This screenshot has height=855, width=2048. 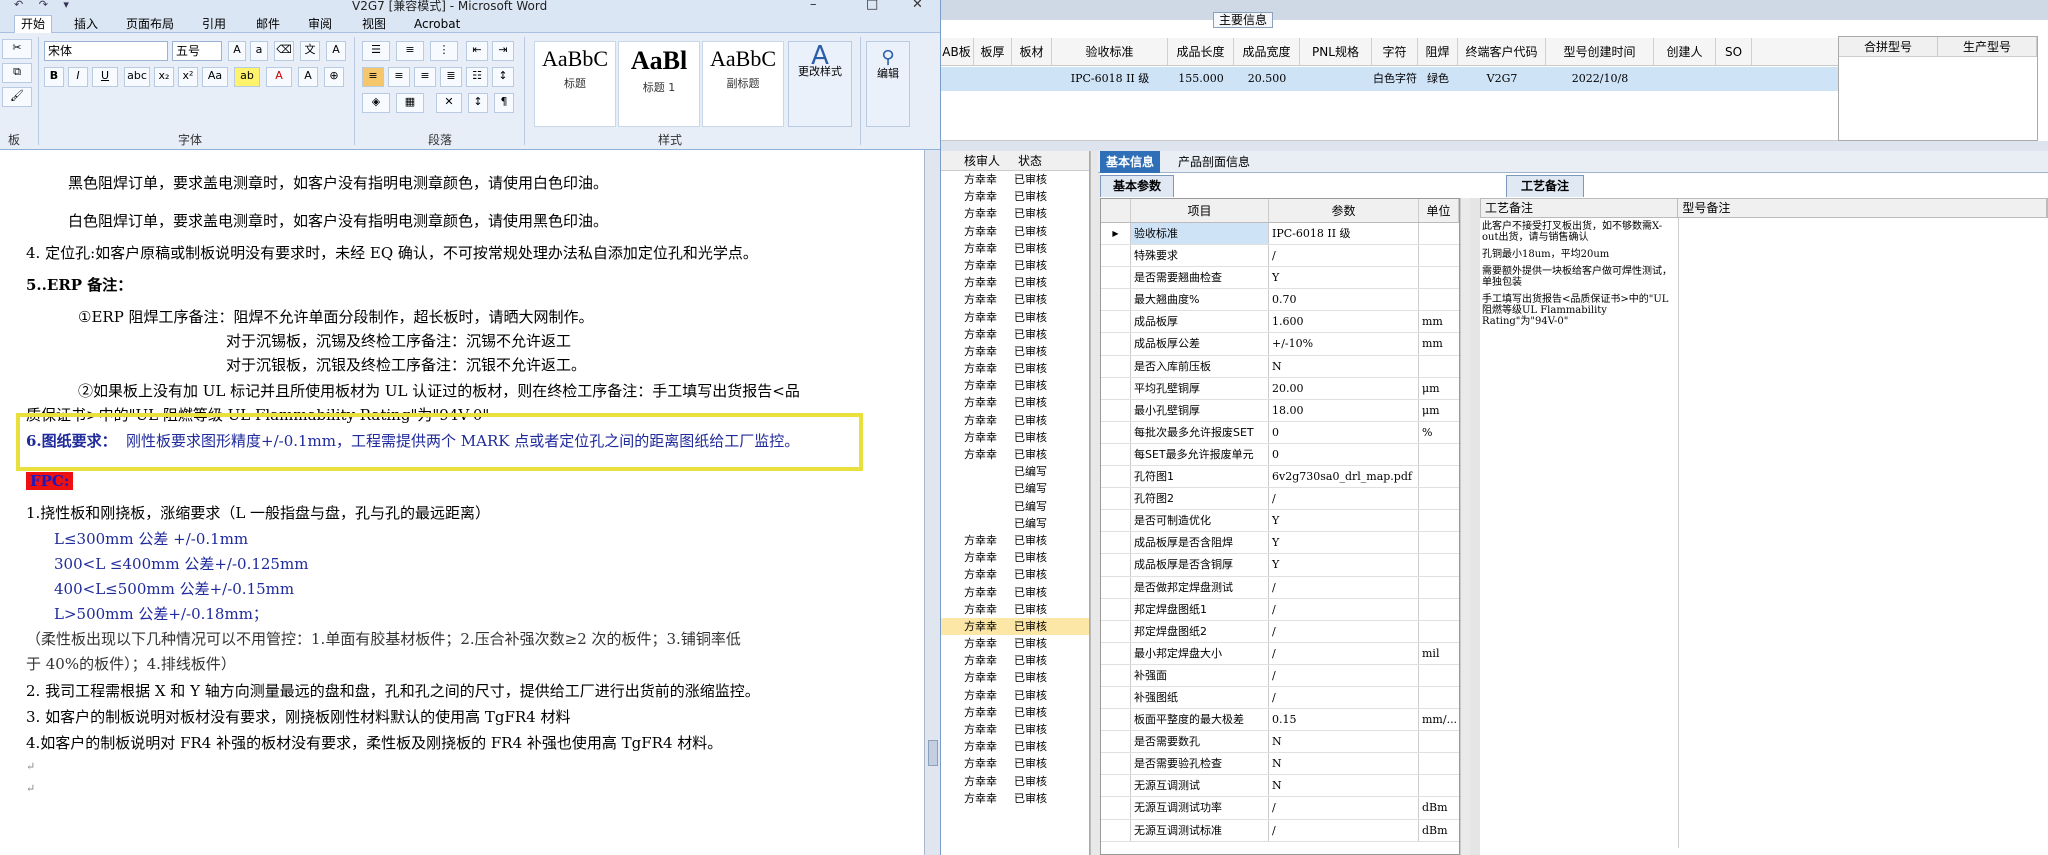 What do you see at coordinates (1280, 256) in the screenshot?
I see `table-row: 特殊要求 /` at bounding box center [1280, 256].